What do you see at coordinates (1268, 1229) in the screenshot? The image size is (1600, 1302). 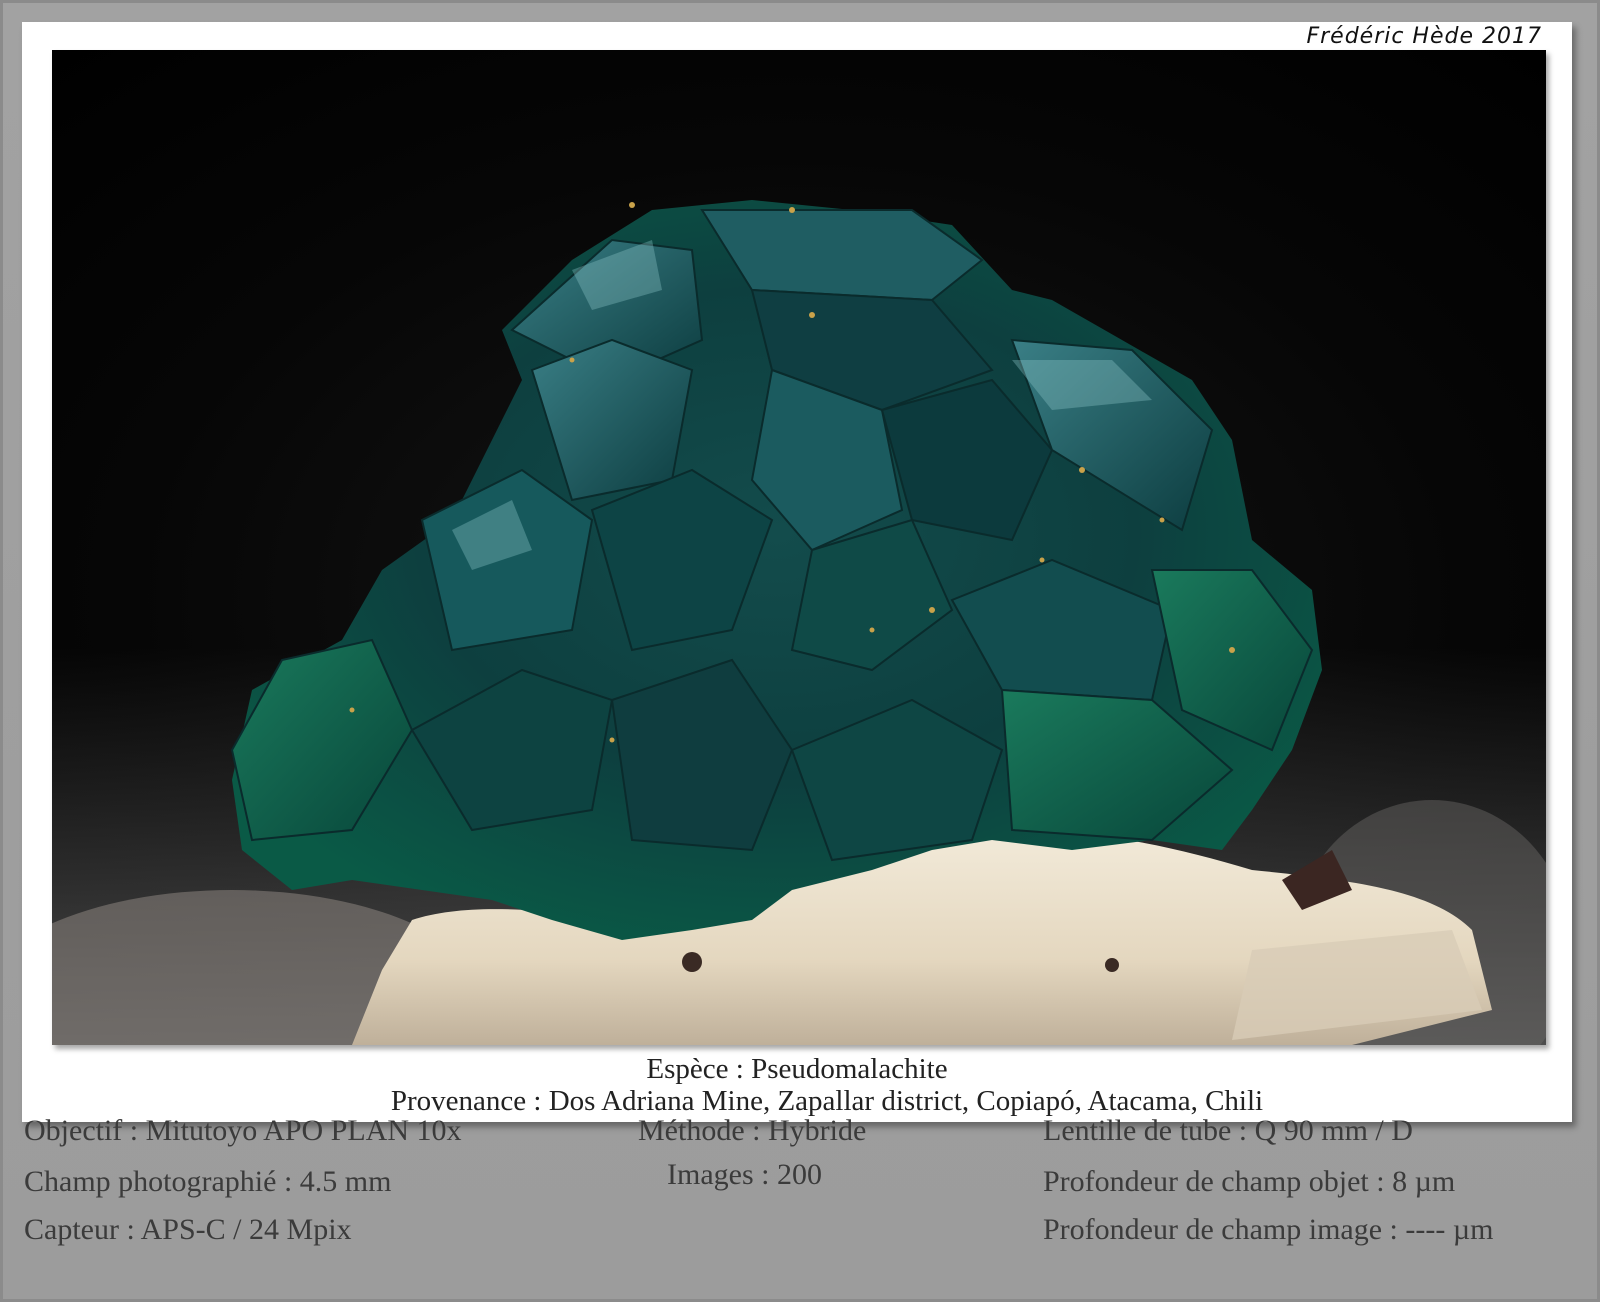 I see `spec-image-dof: Profondeur de champ image : ---- µm` at bounding box center [1268, 1229].